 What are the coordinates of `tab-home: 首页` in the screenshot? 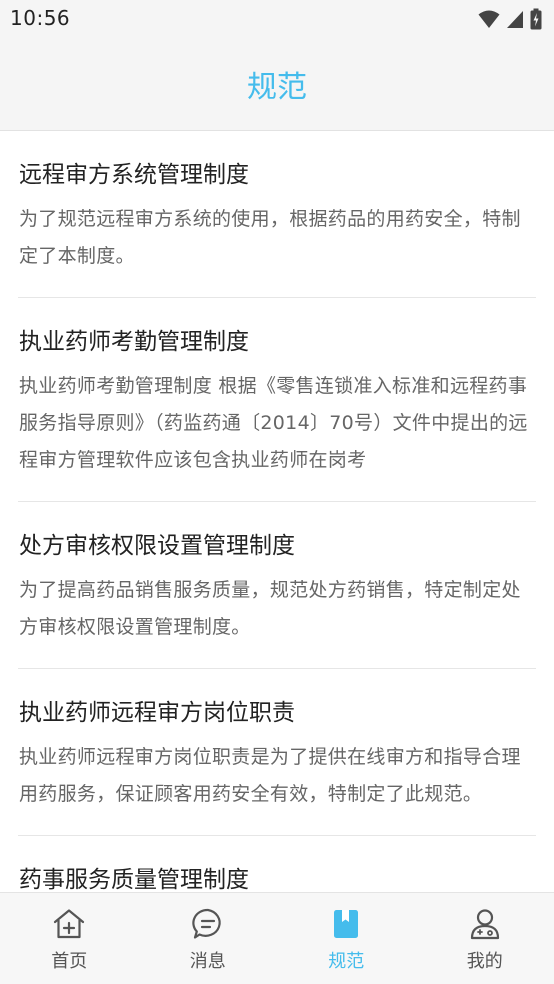 It's located at (69, 938).